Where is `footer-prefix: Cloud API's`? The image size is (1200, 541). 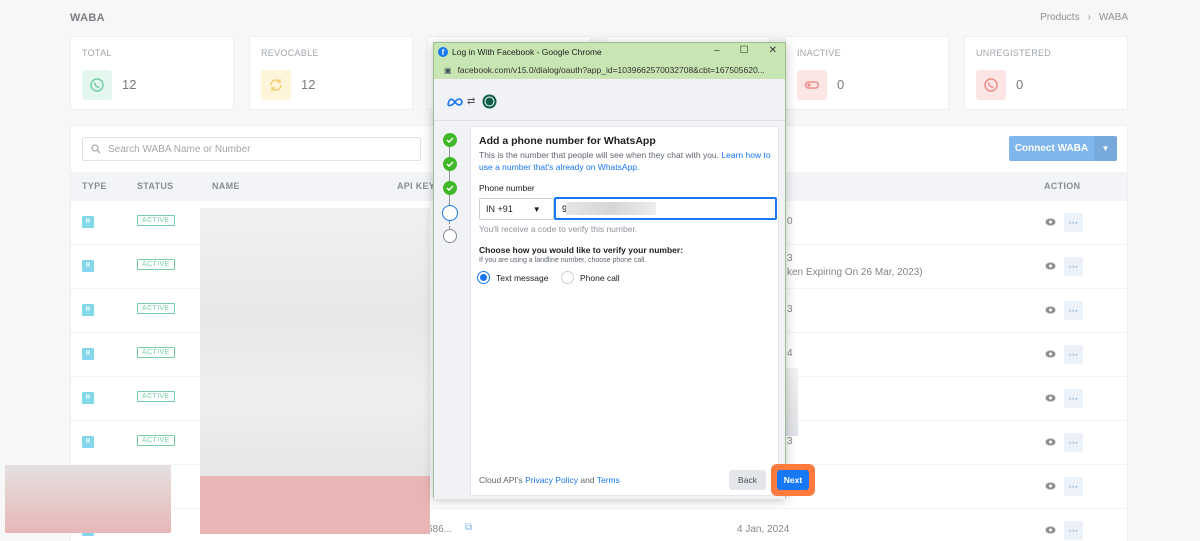 footer-prefix: Cloud API's is located at coordinates (501, 480).